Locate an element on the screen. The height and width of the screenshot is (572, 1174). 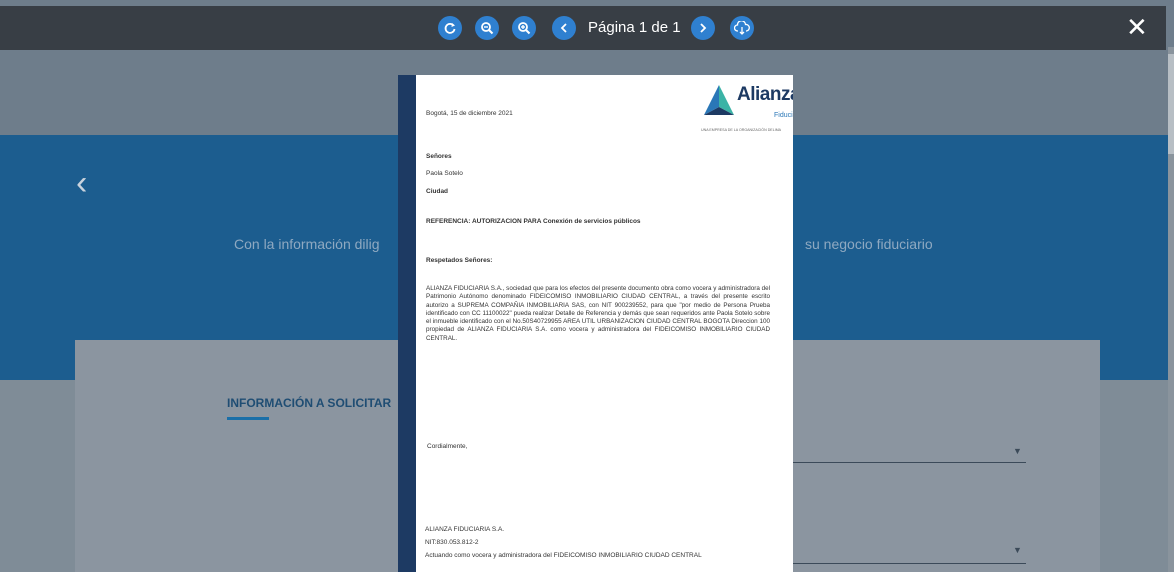
back-arrow-icon: ‹ is located at coordinates (82, 183).